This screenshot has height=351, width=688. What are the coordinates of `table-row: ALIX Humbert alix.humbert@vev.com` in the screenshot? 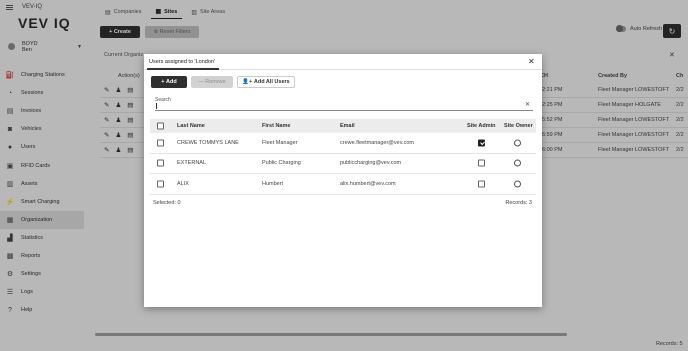 It's located at (343, 184).